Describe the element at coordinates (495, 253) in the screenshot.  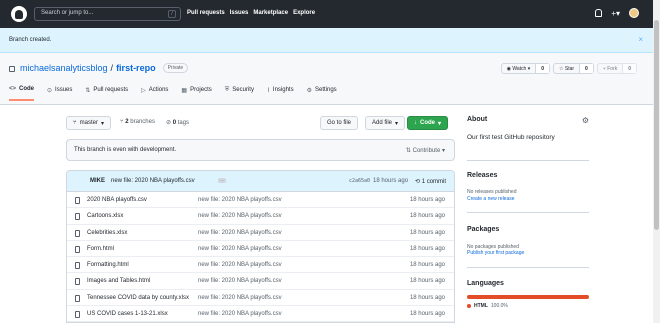
I see `publish-package-link: Publish your first package` at that location.